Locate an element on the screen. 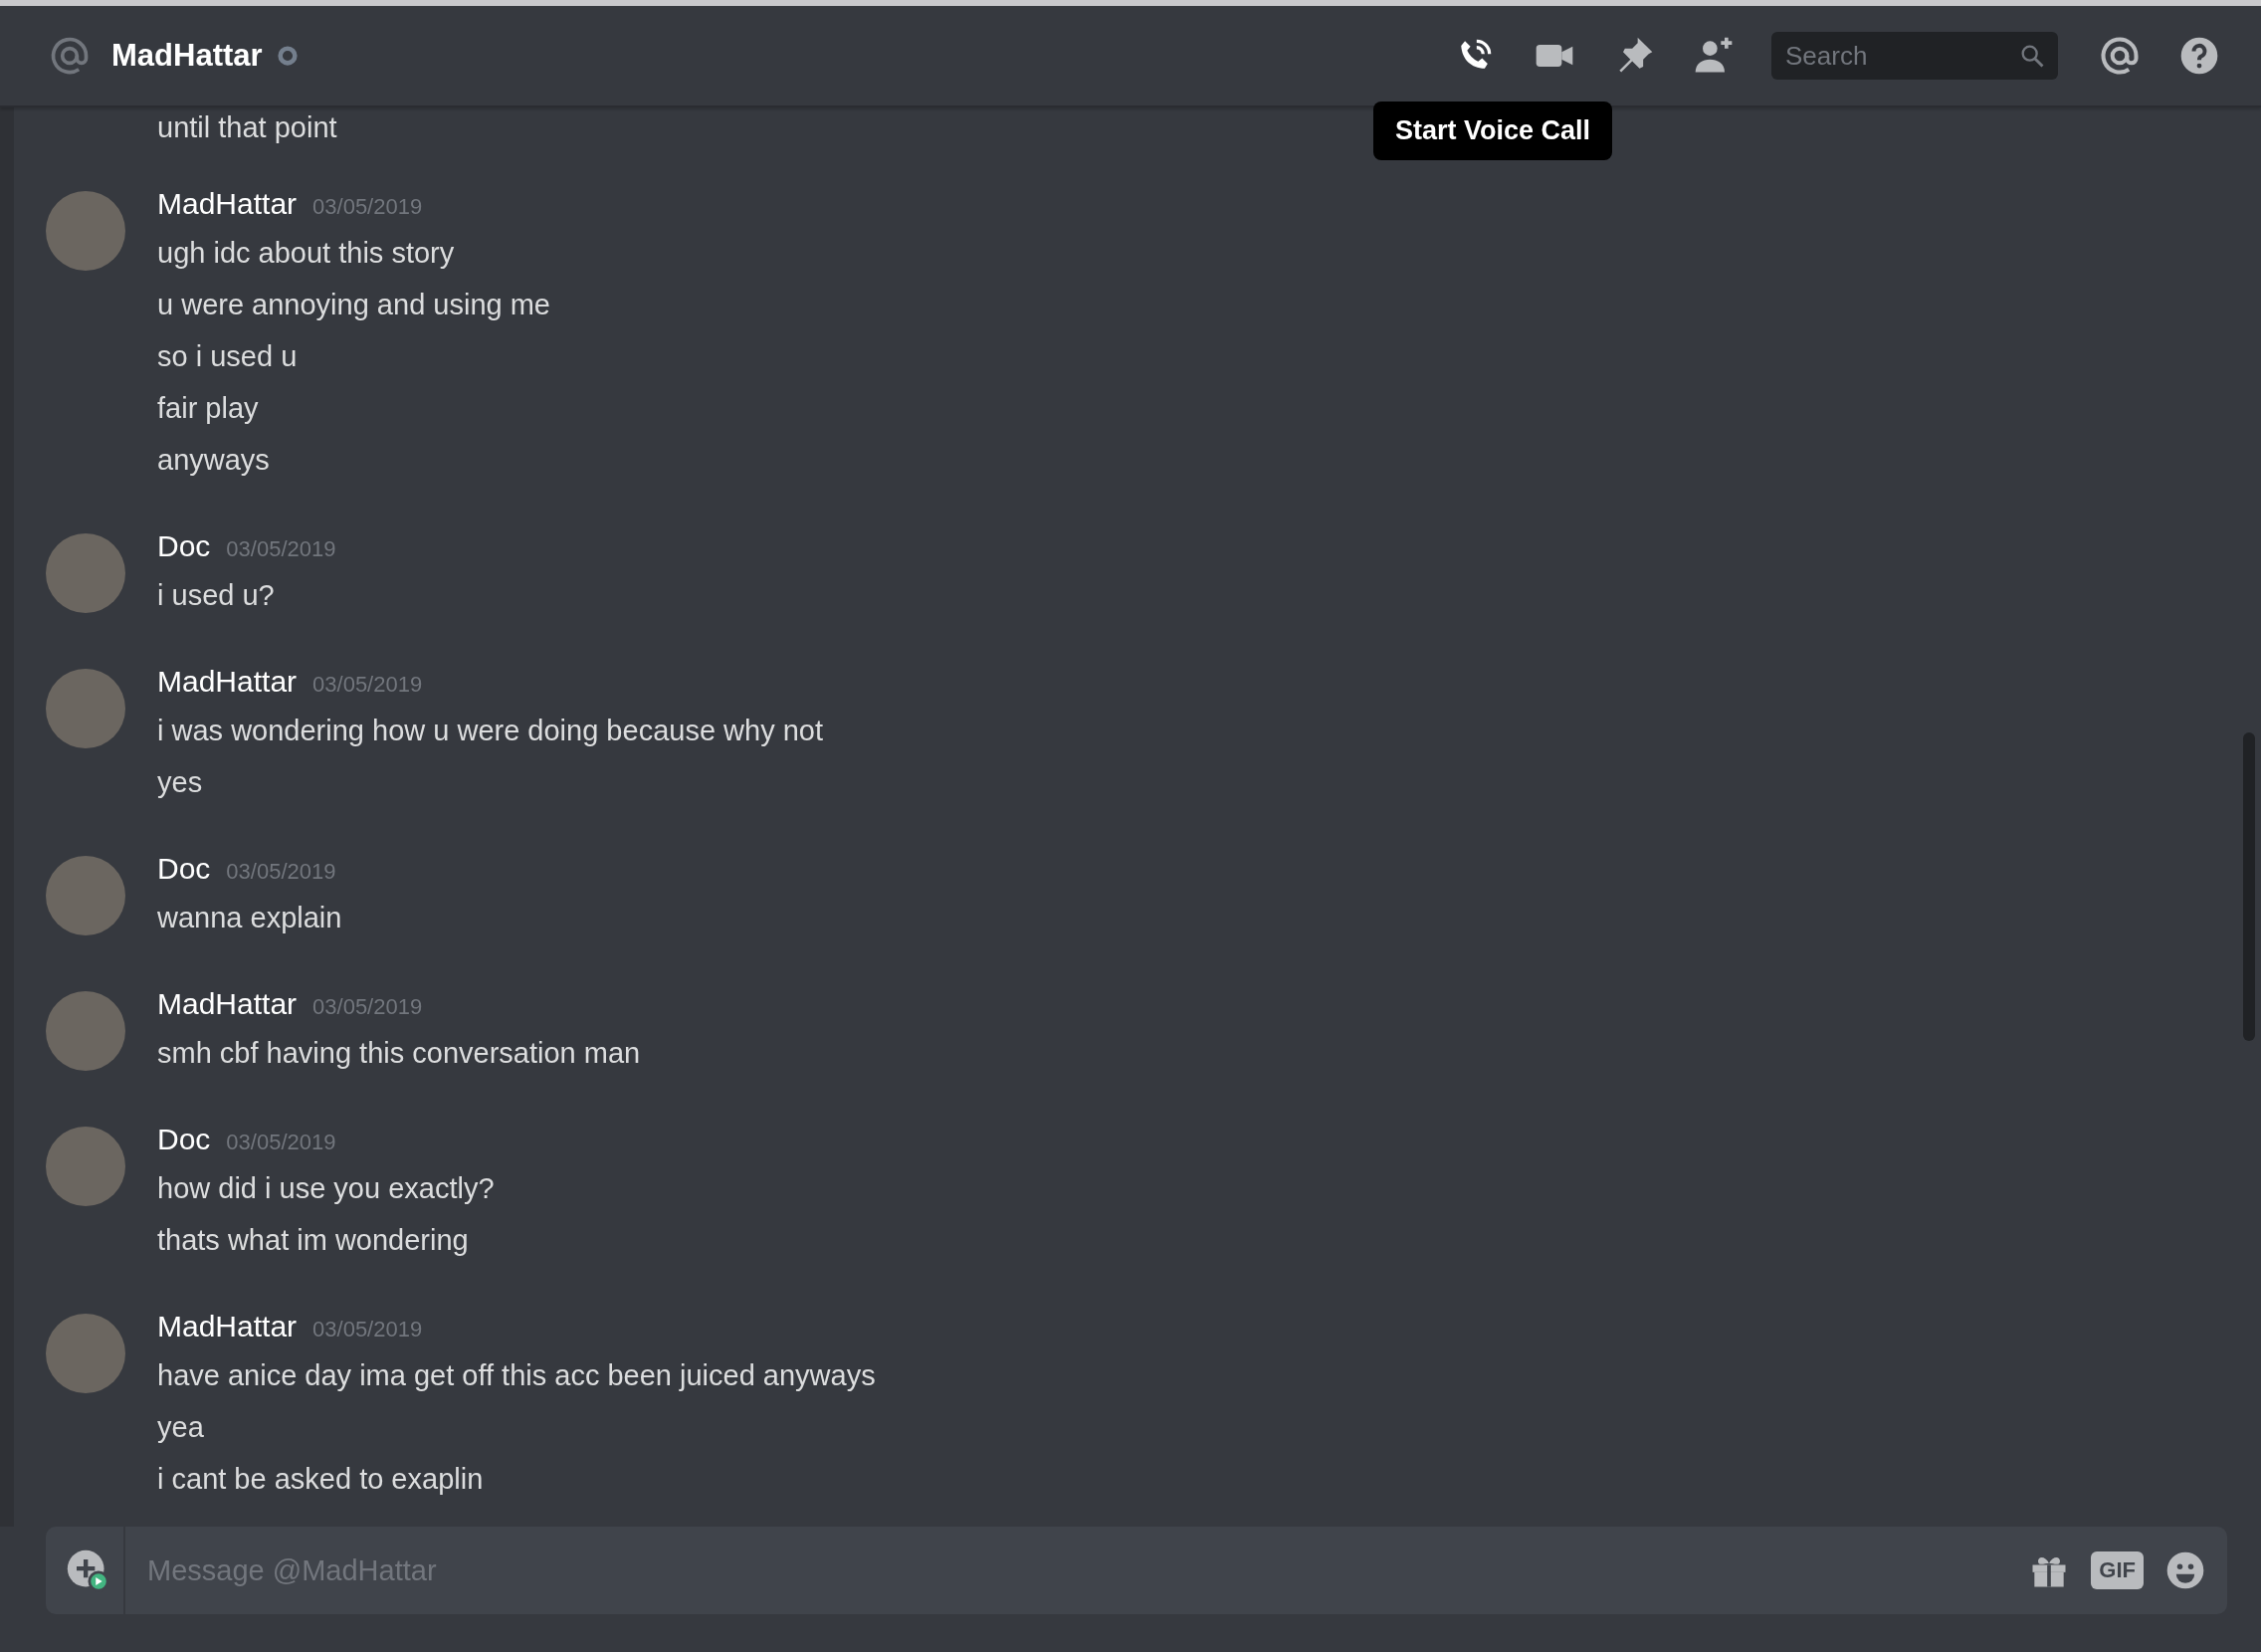 The height and width of the screenshot is (1652, 2261). message-text: until that point is located at coordinates (247, 128).